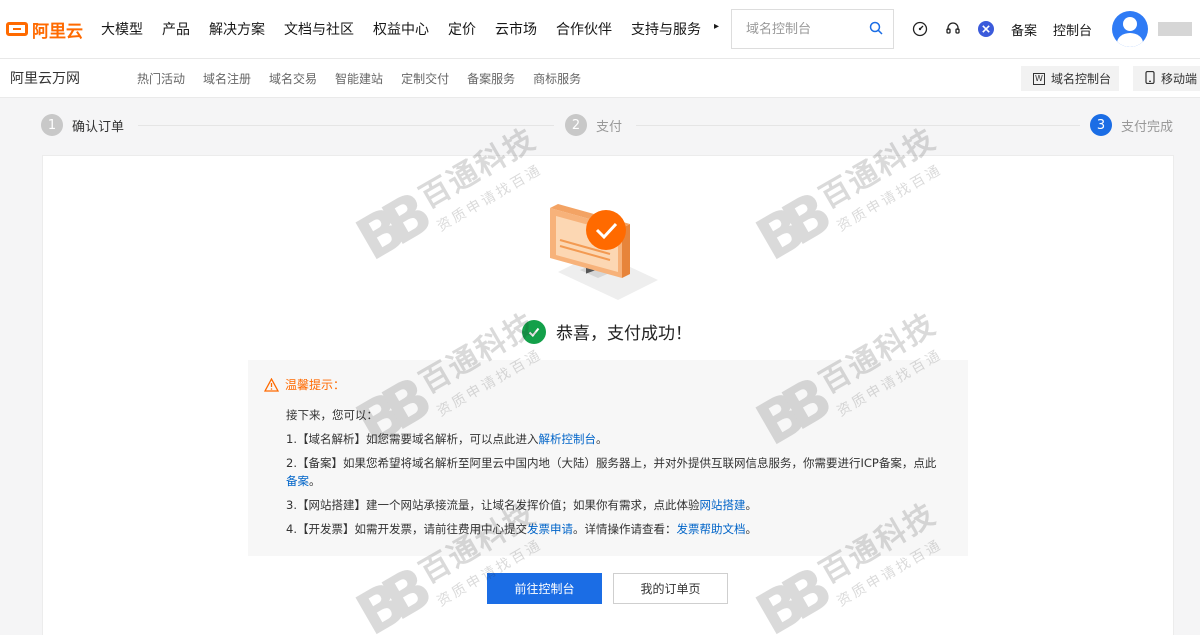 This screenshot has width=1200, height=635. Describe the element at coordinates (1081, 79) in the screenshot. I see `domain-console-label: 域名控制台` at that location.